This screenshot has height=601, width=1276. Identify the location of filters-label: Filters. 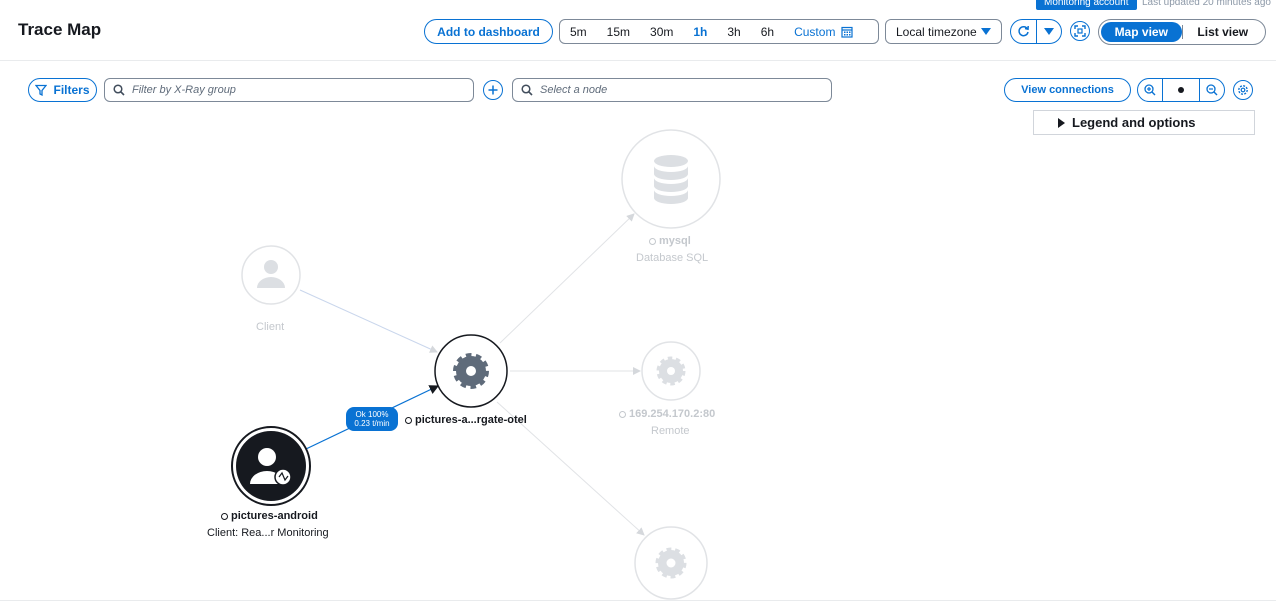
(71, 90).